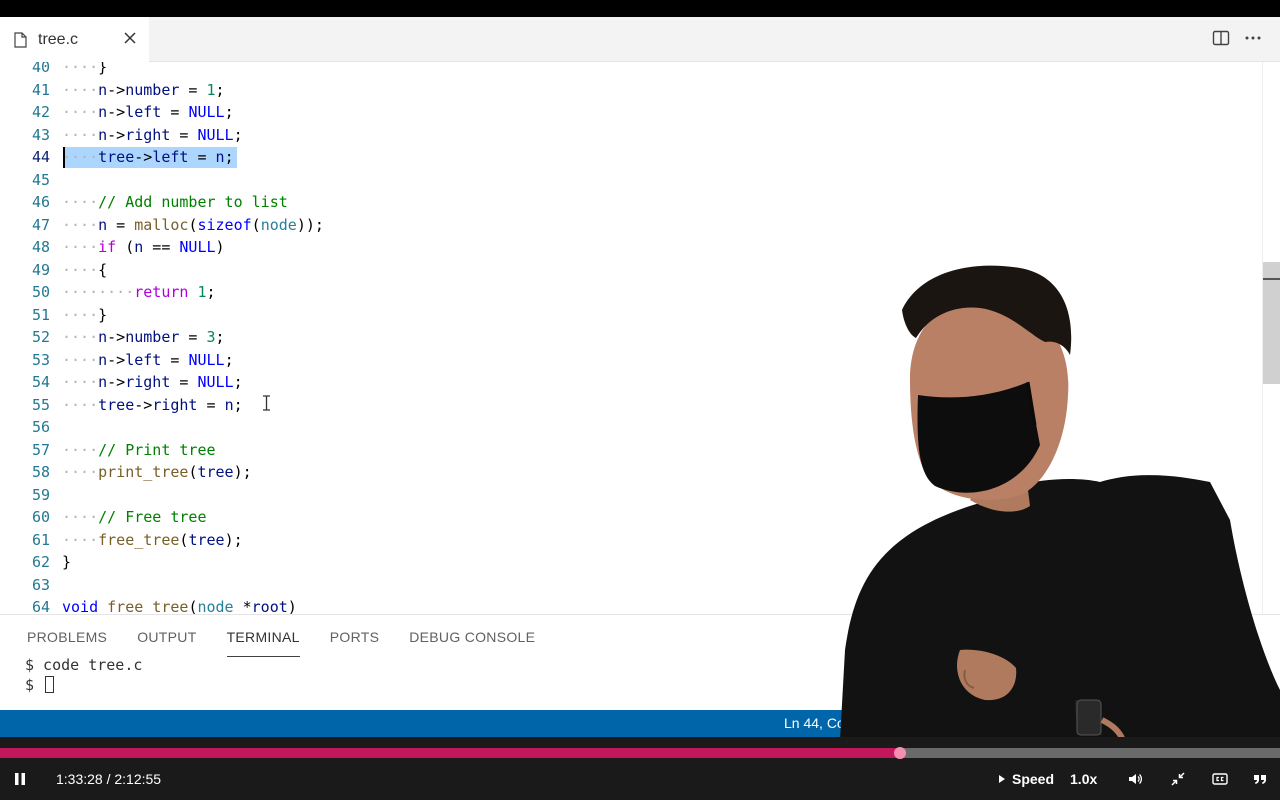  Describe the element at coordinates (1220, 779) in the screenshot. I see `closed-captions-icon` at that location.